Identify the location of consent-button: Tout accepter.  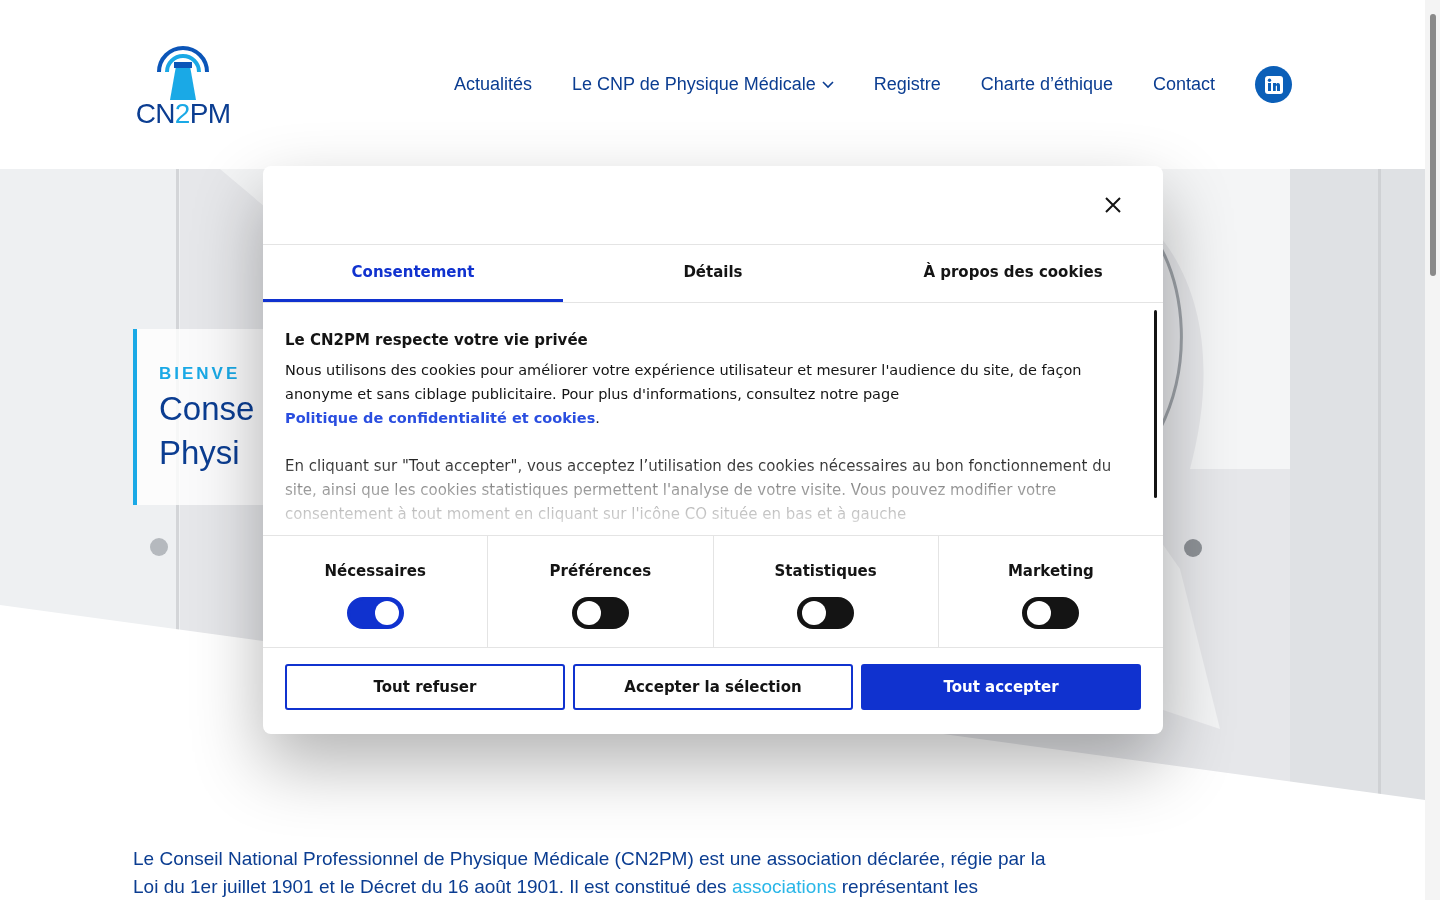
(1001, 687).